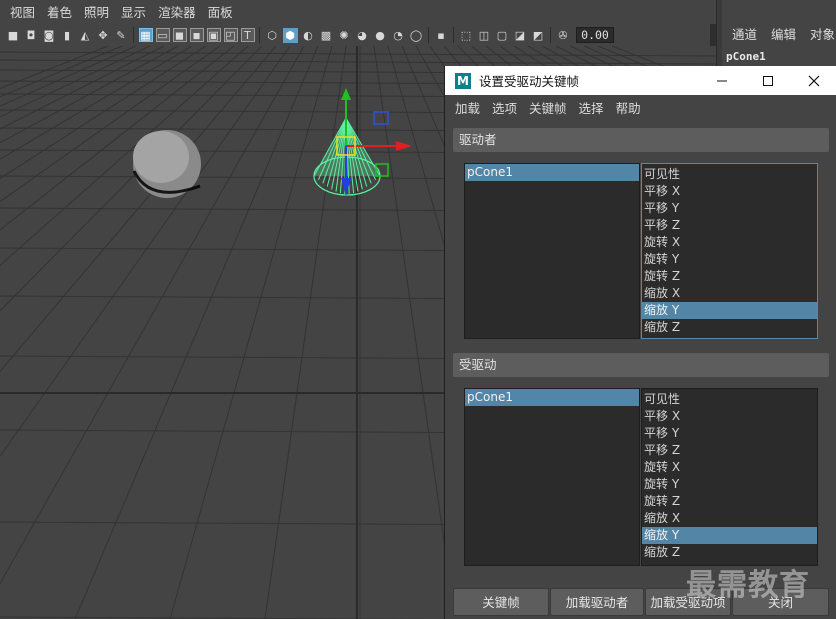 Image resolution: width=836 pixels, height=619 pixels. Describe the element at coordinates (641, 365) in the screenshot. I see `driven-section-header: 受驱动` at that location.